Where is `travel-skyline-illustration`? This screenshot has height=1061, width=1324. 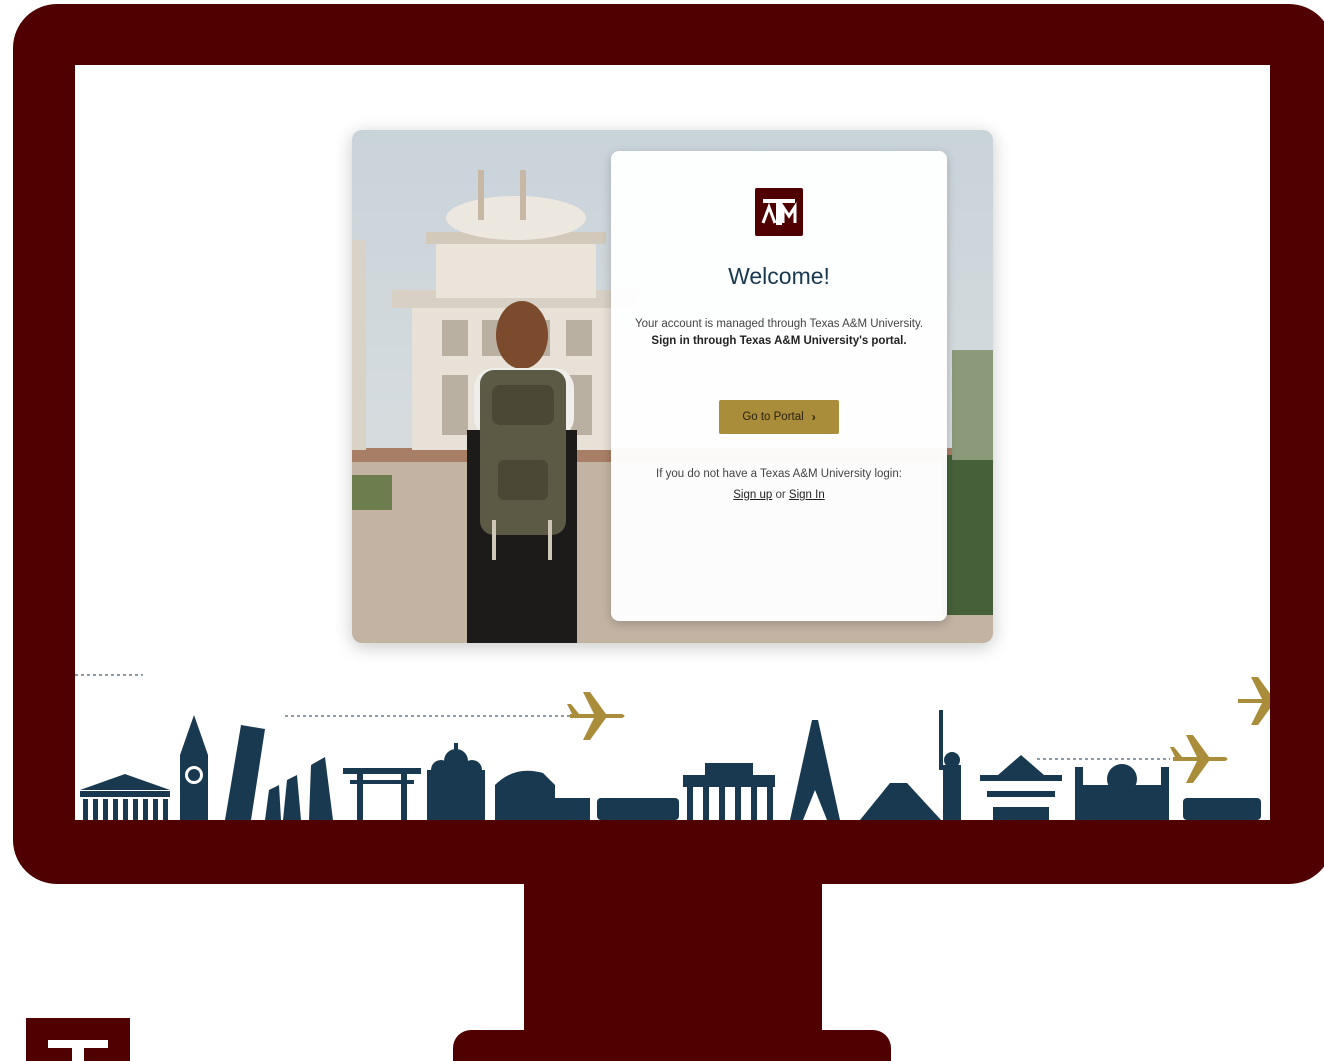 travel-skyline-illustration is located at coordinates (672, 747).